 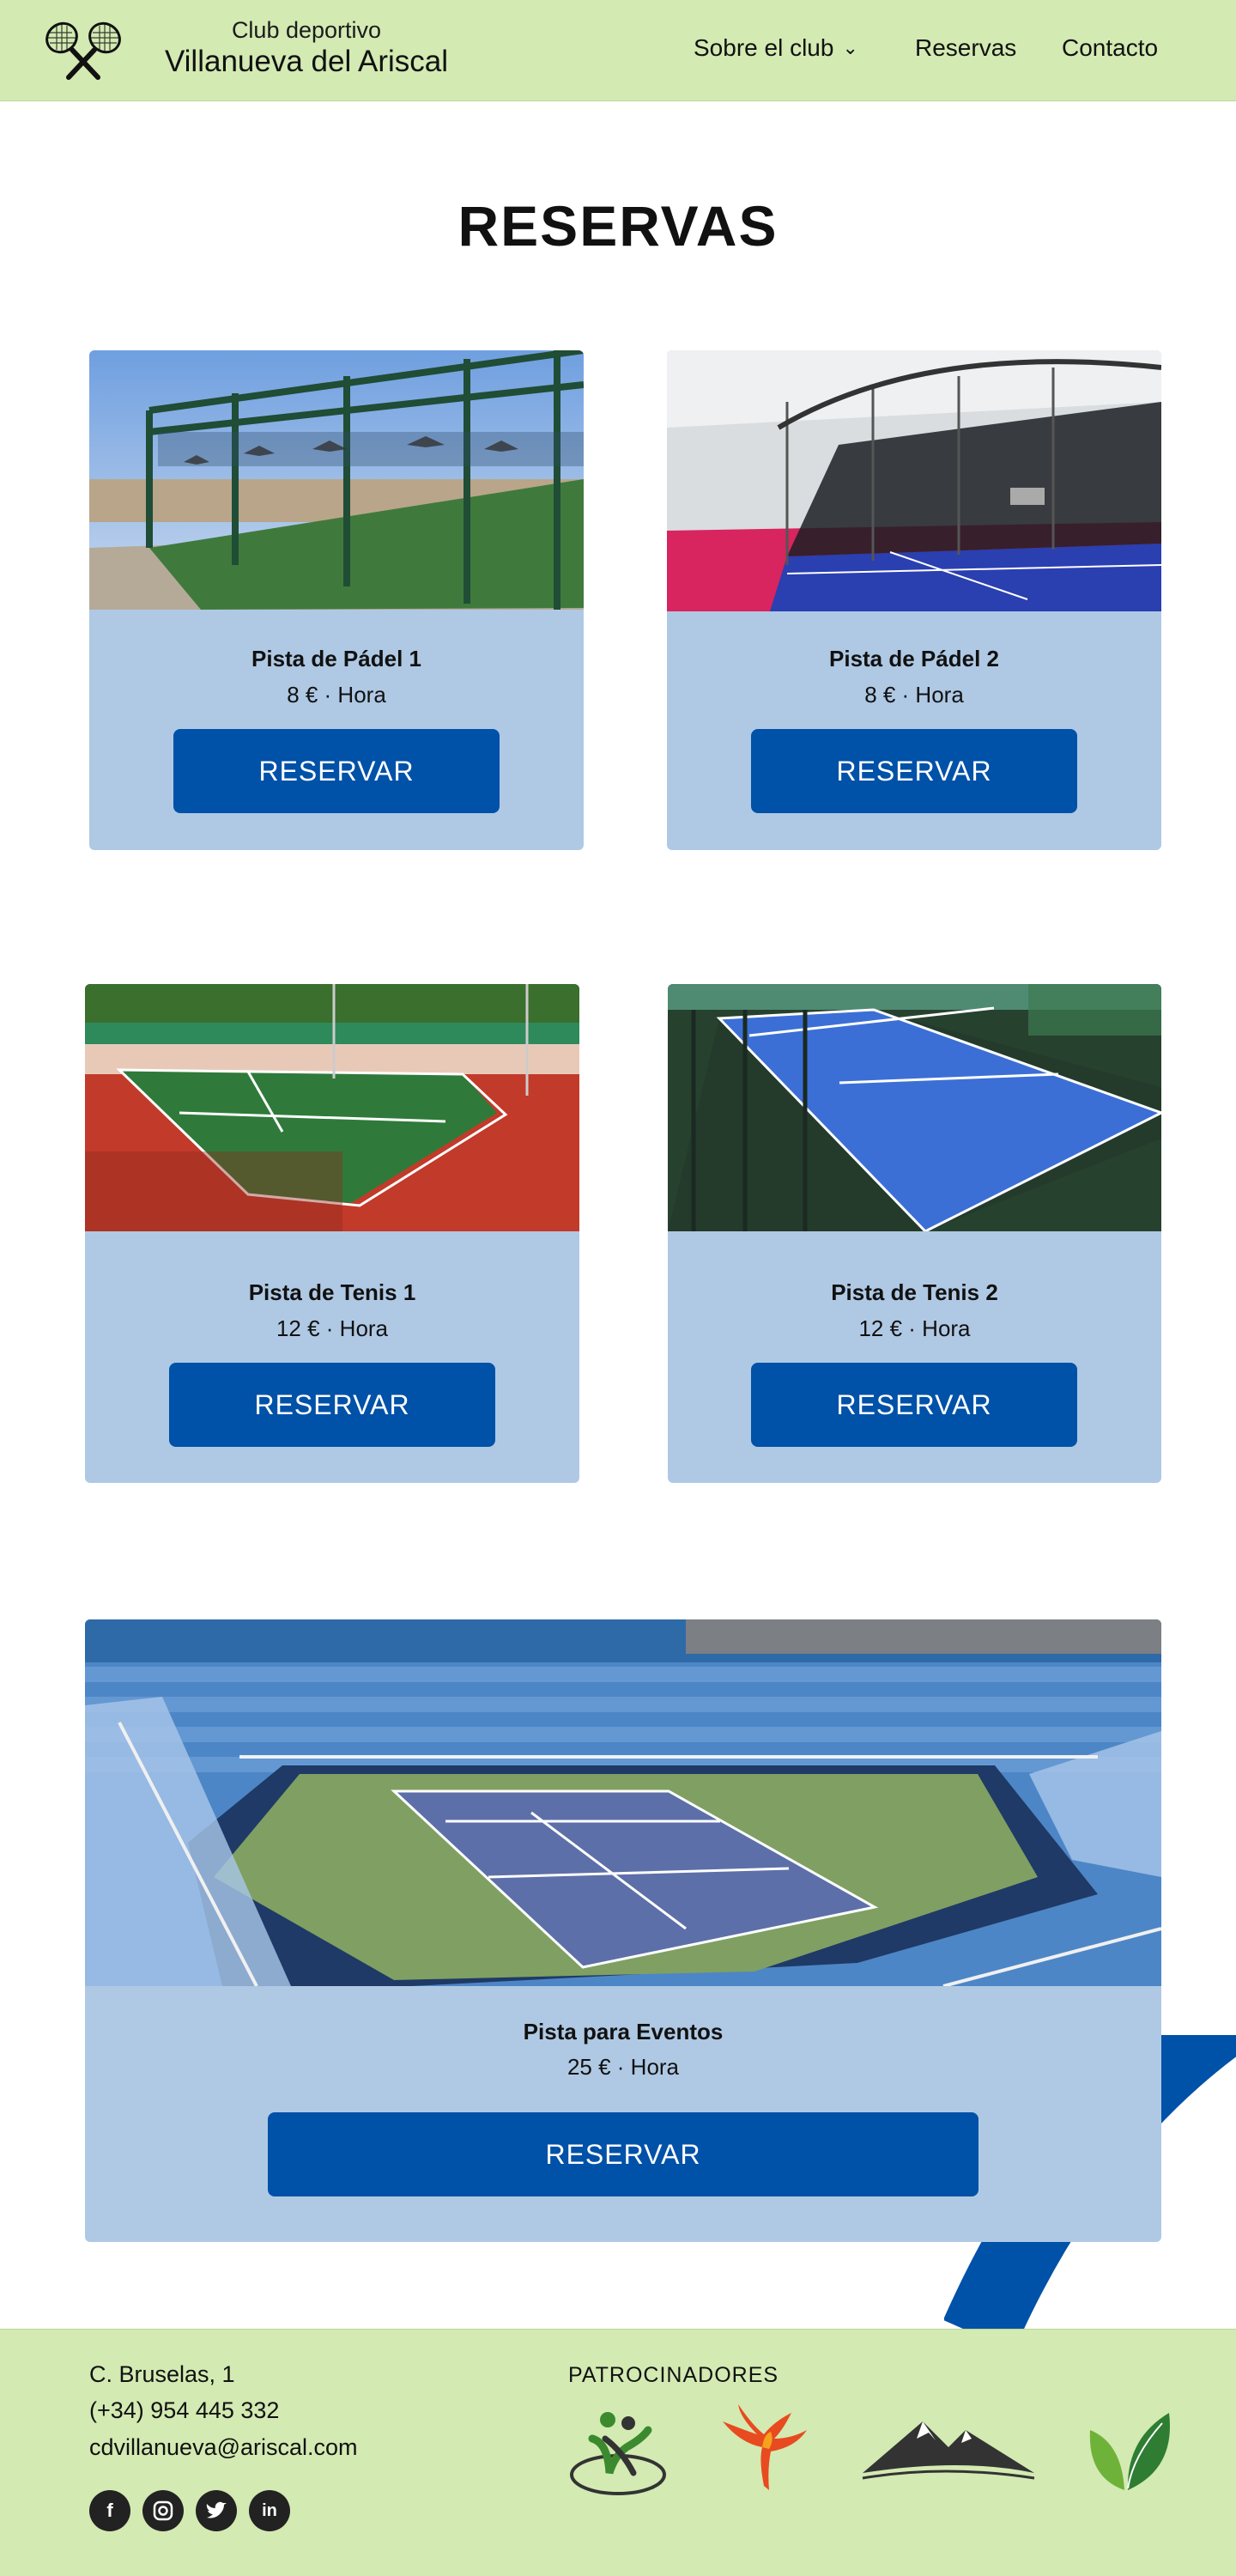 I want to click on facebook-icon: f, so click(x=109, y=2510).